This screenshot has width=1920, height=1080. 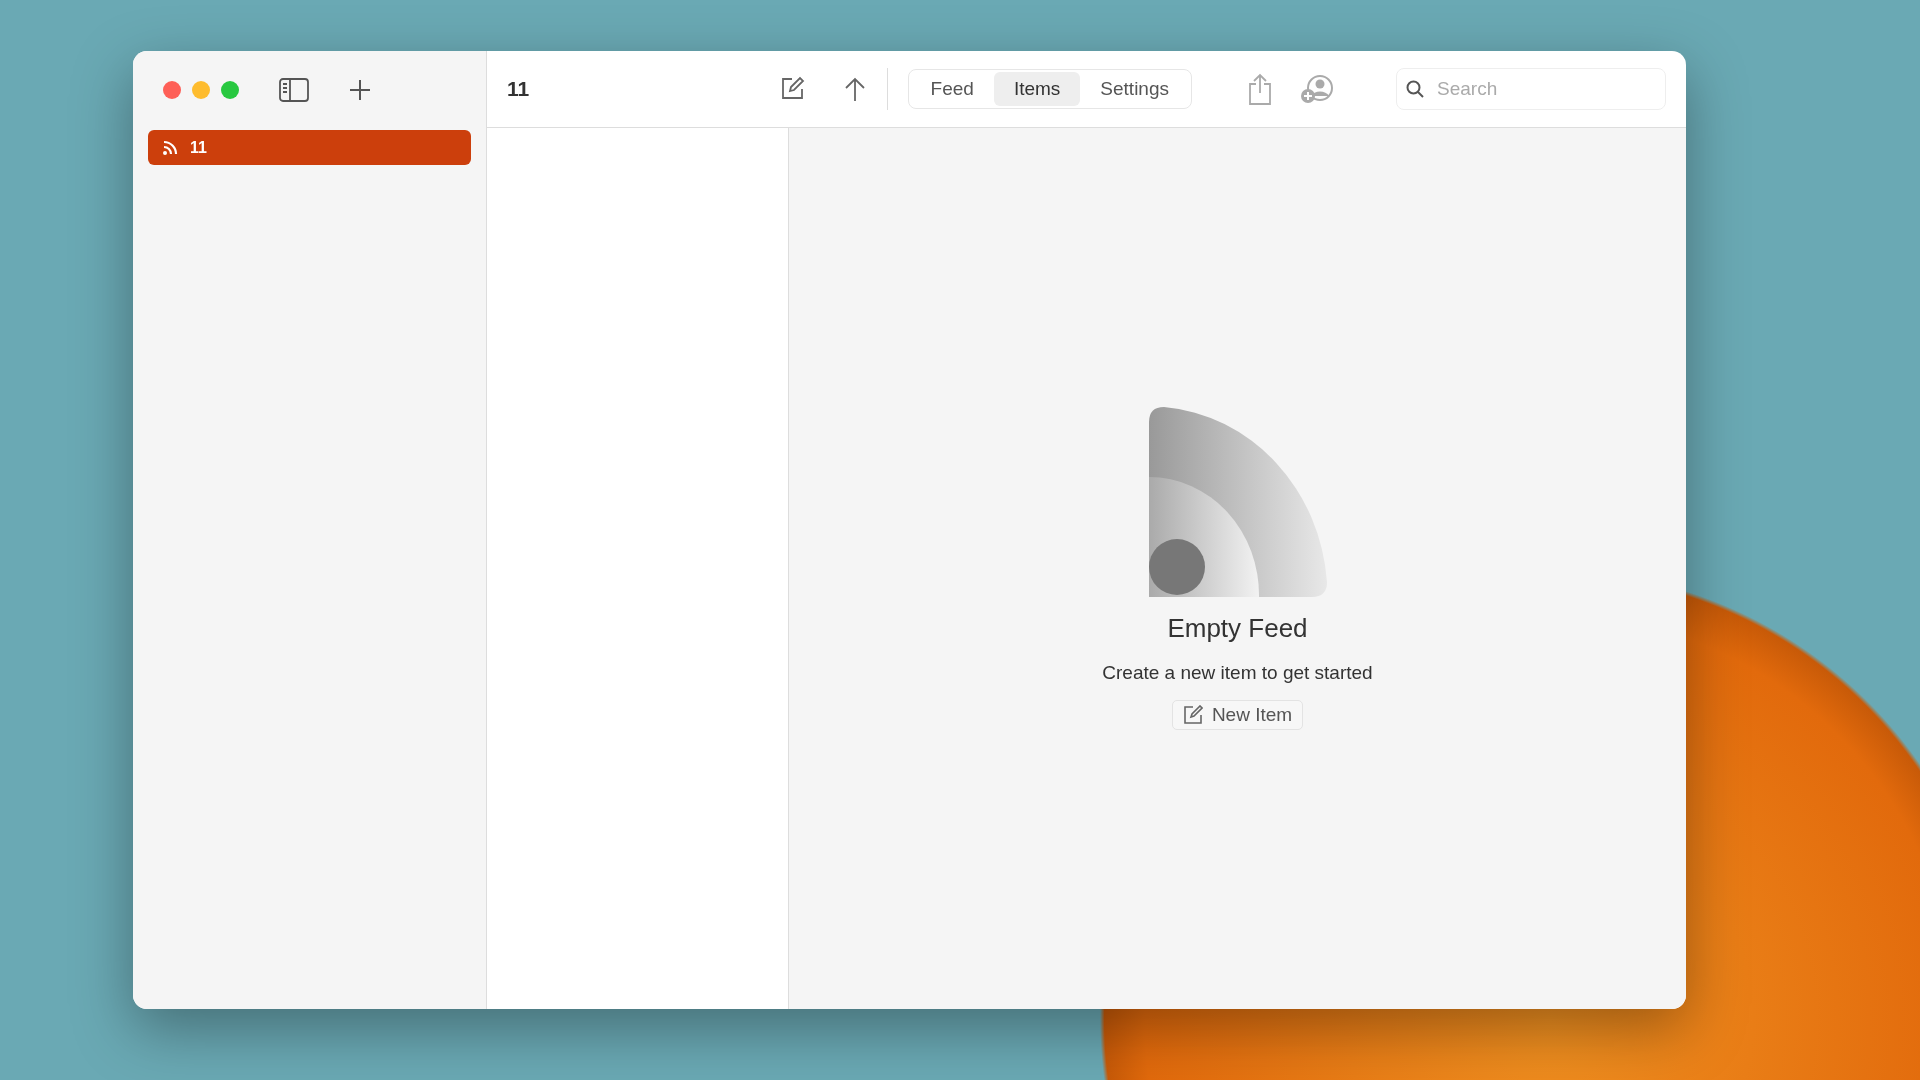 I want to click on feed-title: 11, so click(x=518, y=89).